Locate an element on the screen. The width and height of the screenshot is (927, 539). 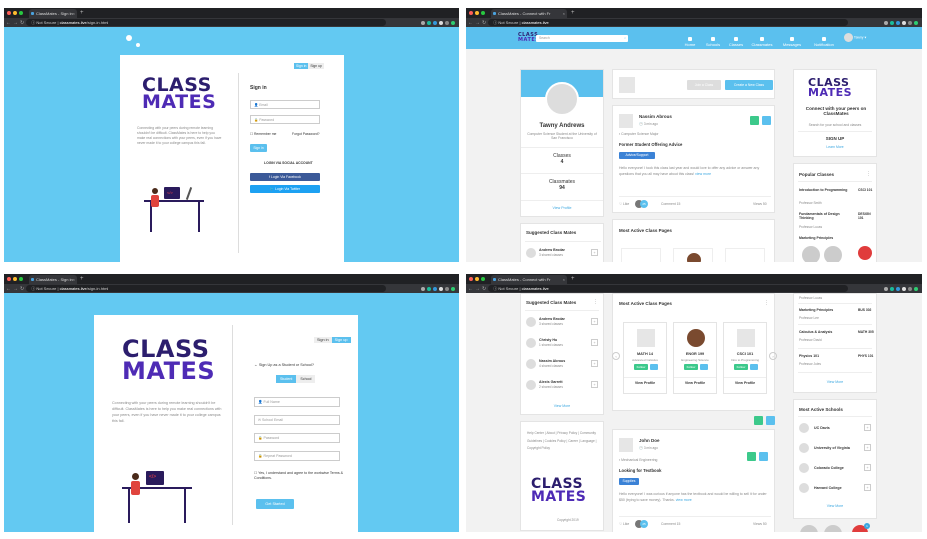
nav-classmates: Classmates is located at coordinates (762, 42).